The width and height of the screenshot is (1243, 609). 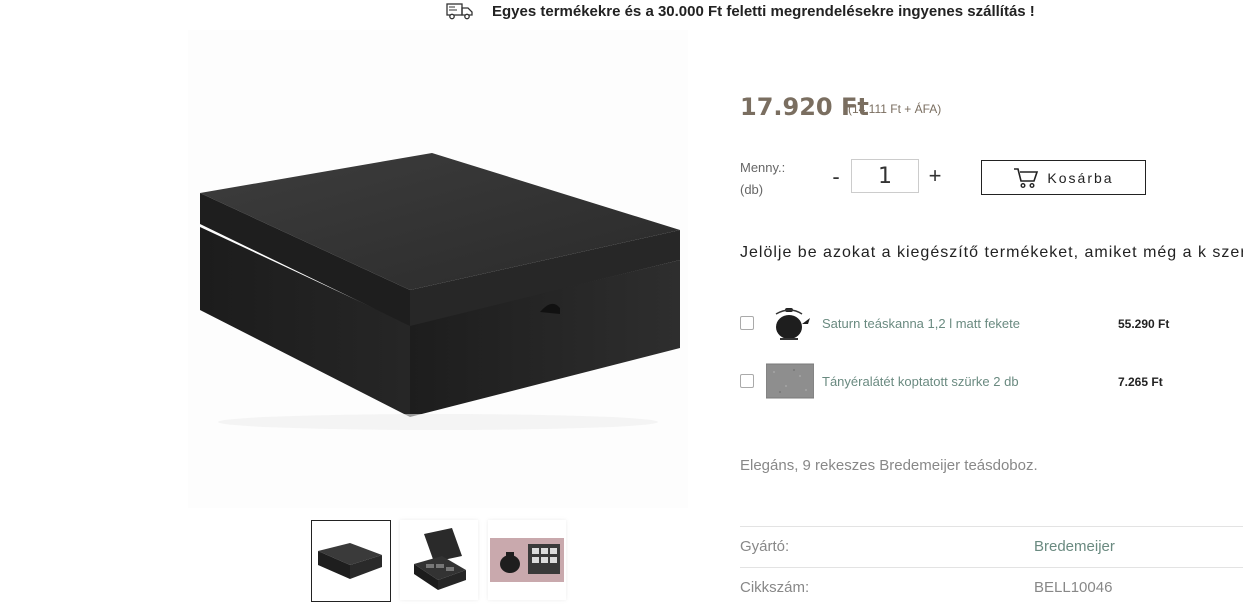 What do you see at coordinates (459, 11) in the screenshot?
I see `truck-icon` at bounding box center [459, 11].